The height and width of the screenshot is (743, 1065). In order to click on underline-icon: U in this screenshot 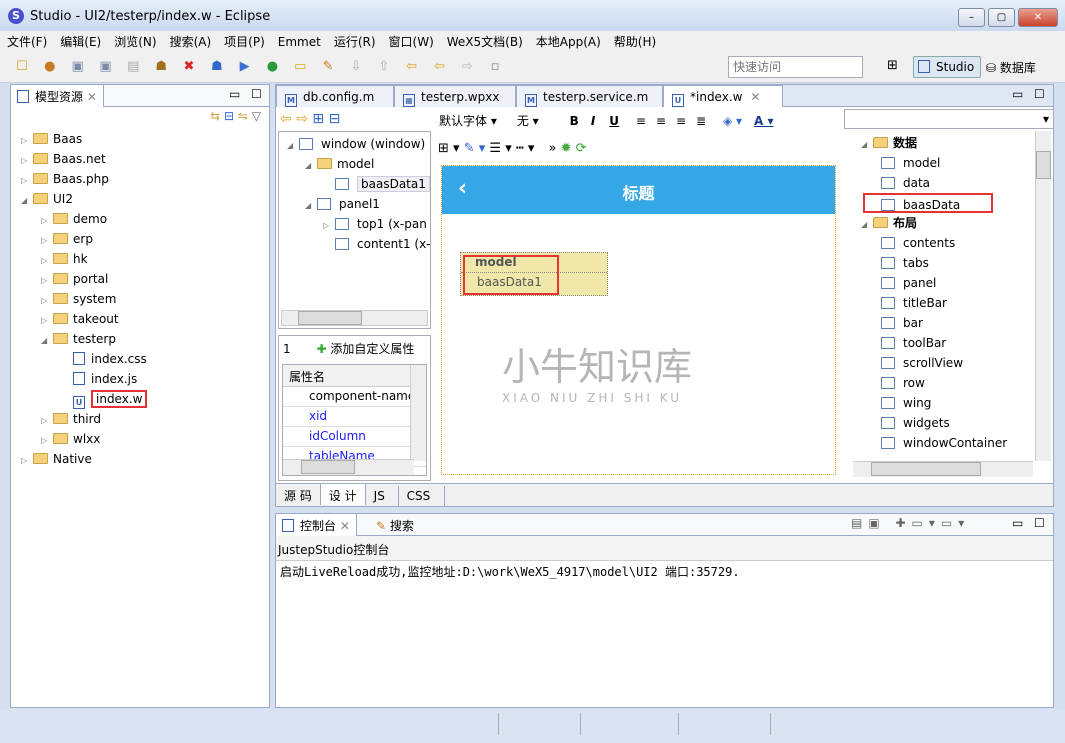, I will do `click(614, 121)`.